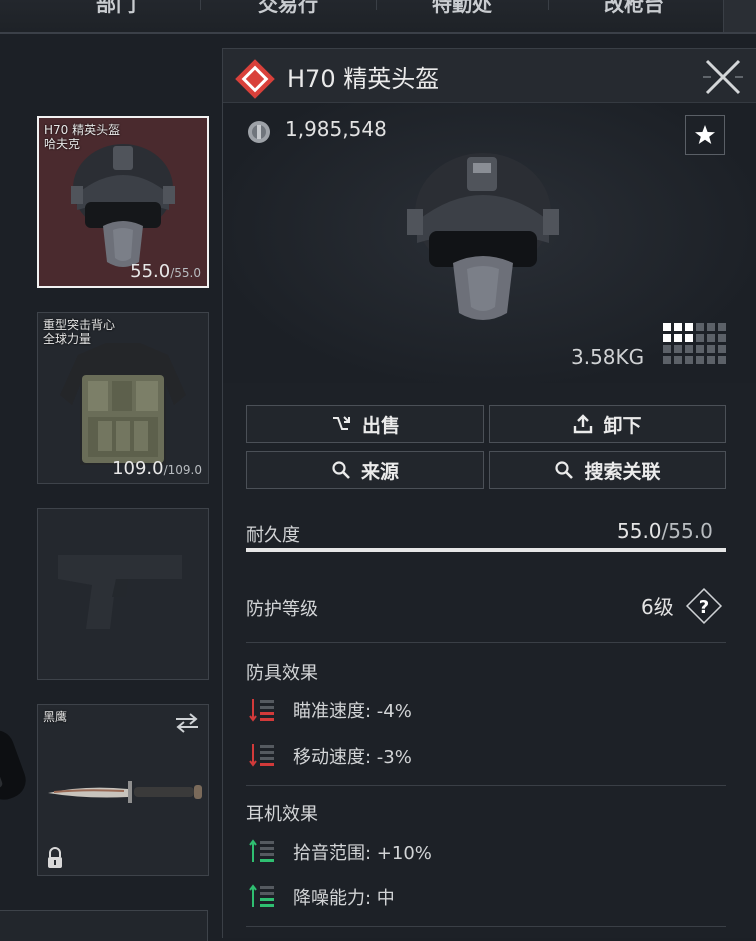  Describe the element at coordinates (116, 8) in the screenshot. I see `tab-department: 部门` at that location.